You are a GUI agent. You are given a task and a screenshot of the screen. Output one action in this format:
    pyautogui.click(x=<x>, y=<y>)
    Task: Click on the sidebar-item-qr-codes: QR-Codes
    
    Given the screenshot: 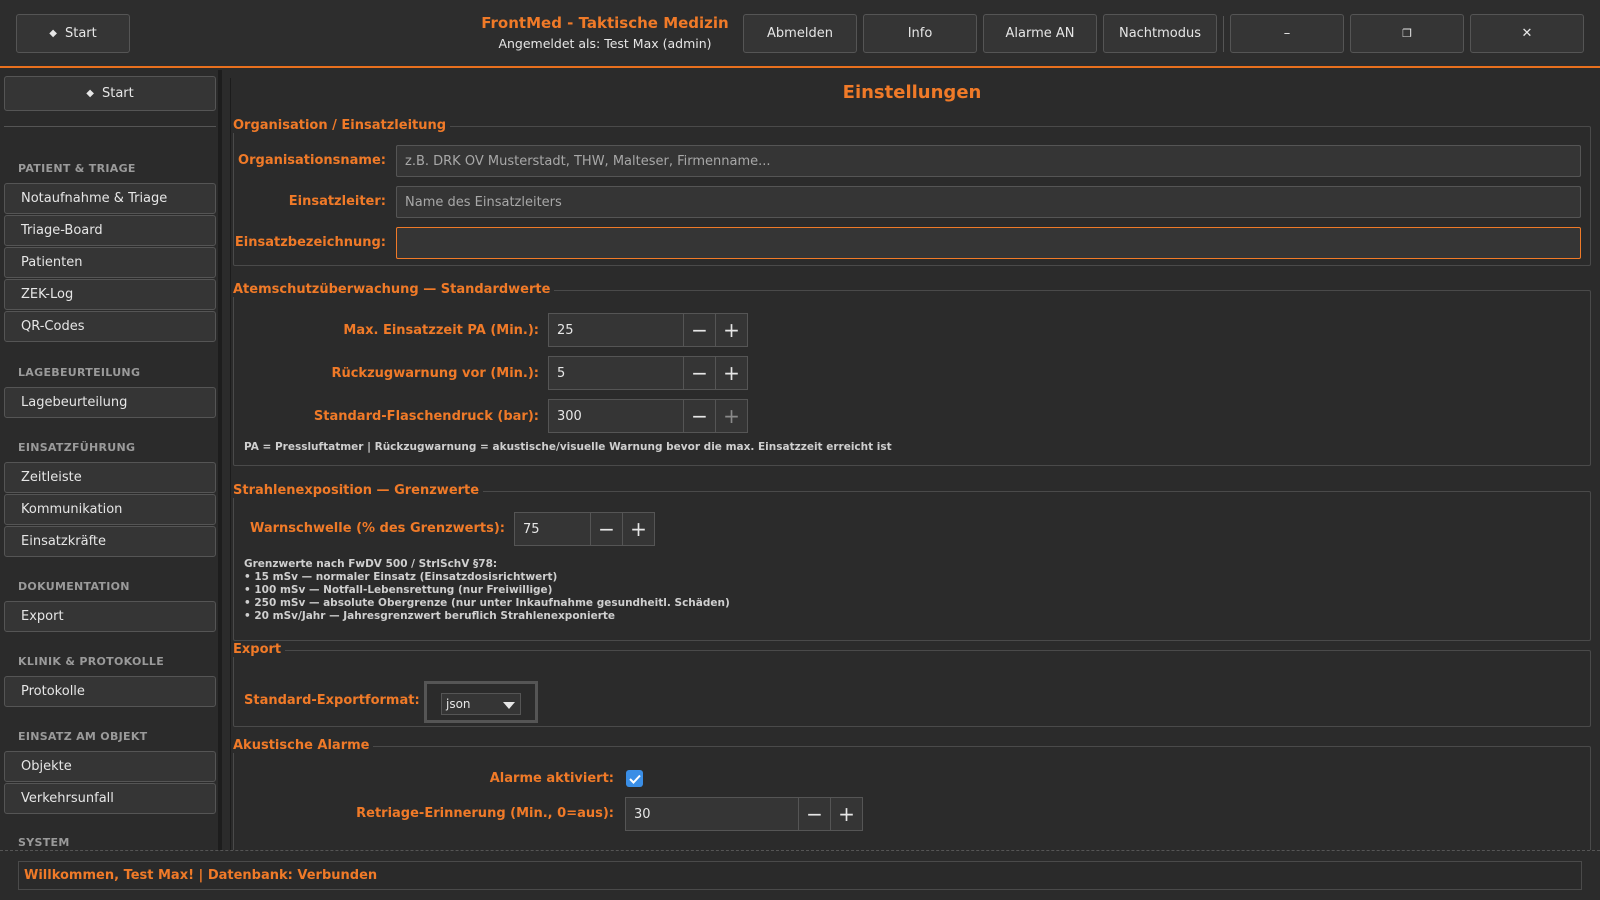 What is the action you would take?
    pyautogui.click(x=110, y=326)
    